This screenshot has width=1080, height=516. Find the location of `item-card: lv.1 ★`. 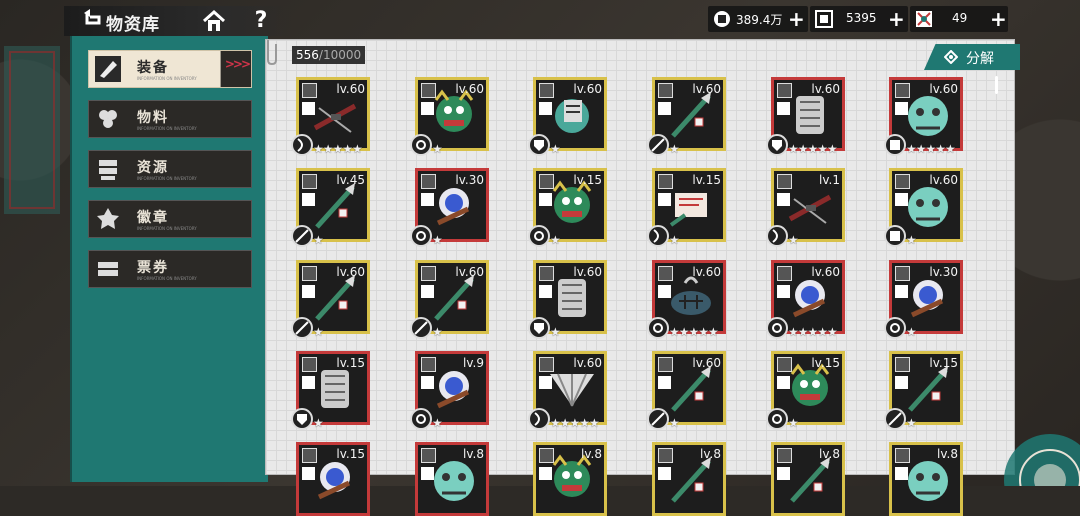

item-card: lv.1 ★ is located at coordinates (805, 207).